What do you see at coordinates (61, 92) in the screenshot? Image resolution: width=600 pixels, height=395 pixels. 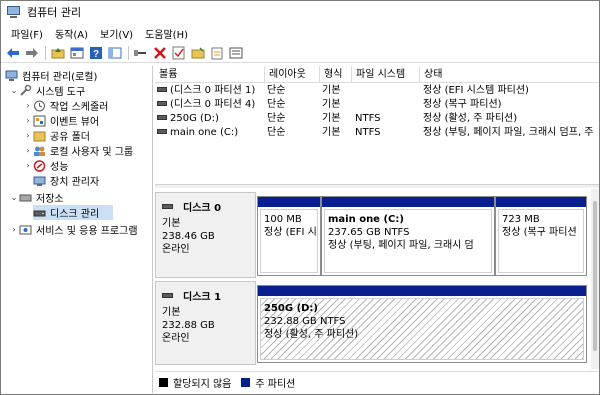 I see `tree-label: 시스템 도구` at bounding box center [61, 92].